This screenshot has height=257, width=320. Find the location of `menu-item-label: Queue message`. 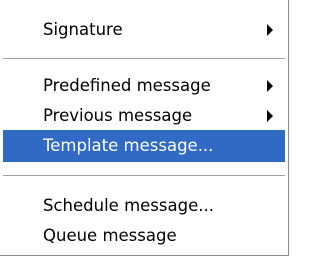

menu-item-label: Queue message is located at coordinates (110, 235).